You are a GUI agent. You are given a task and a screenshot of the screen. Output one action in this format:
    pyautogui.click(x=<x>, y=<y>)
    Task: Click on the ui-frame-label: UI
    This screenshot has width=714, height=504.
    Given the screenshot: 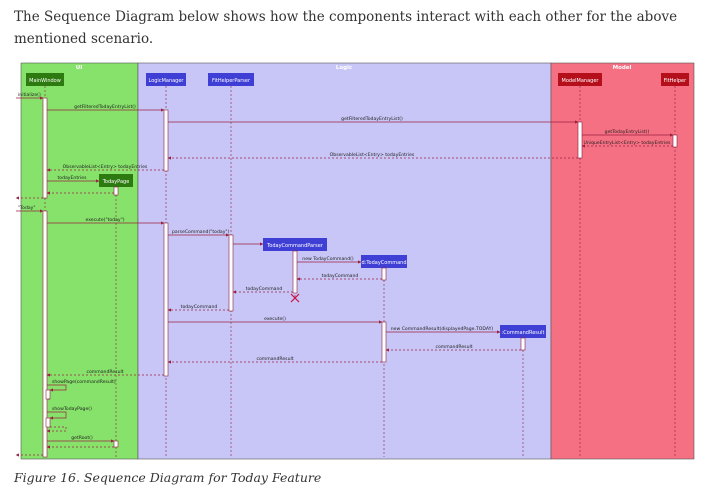 What is the action you would take?
    pyautogui.click(x=79, y=68)
    